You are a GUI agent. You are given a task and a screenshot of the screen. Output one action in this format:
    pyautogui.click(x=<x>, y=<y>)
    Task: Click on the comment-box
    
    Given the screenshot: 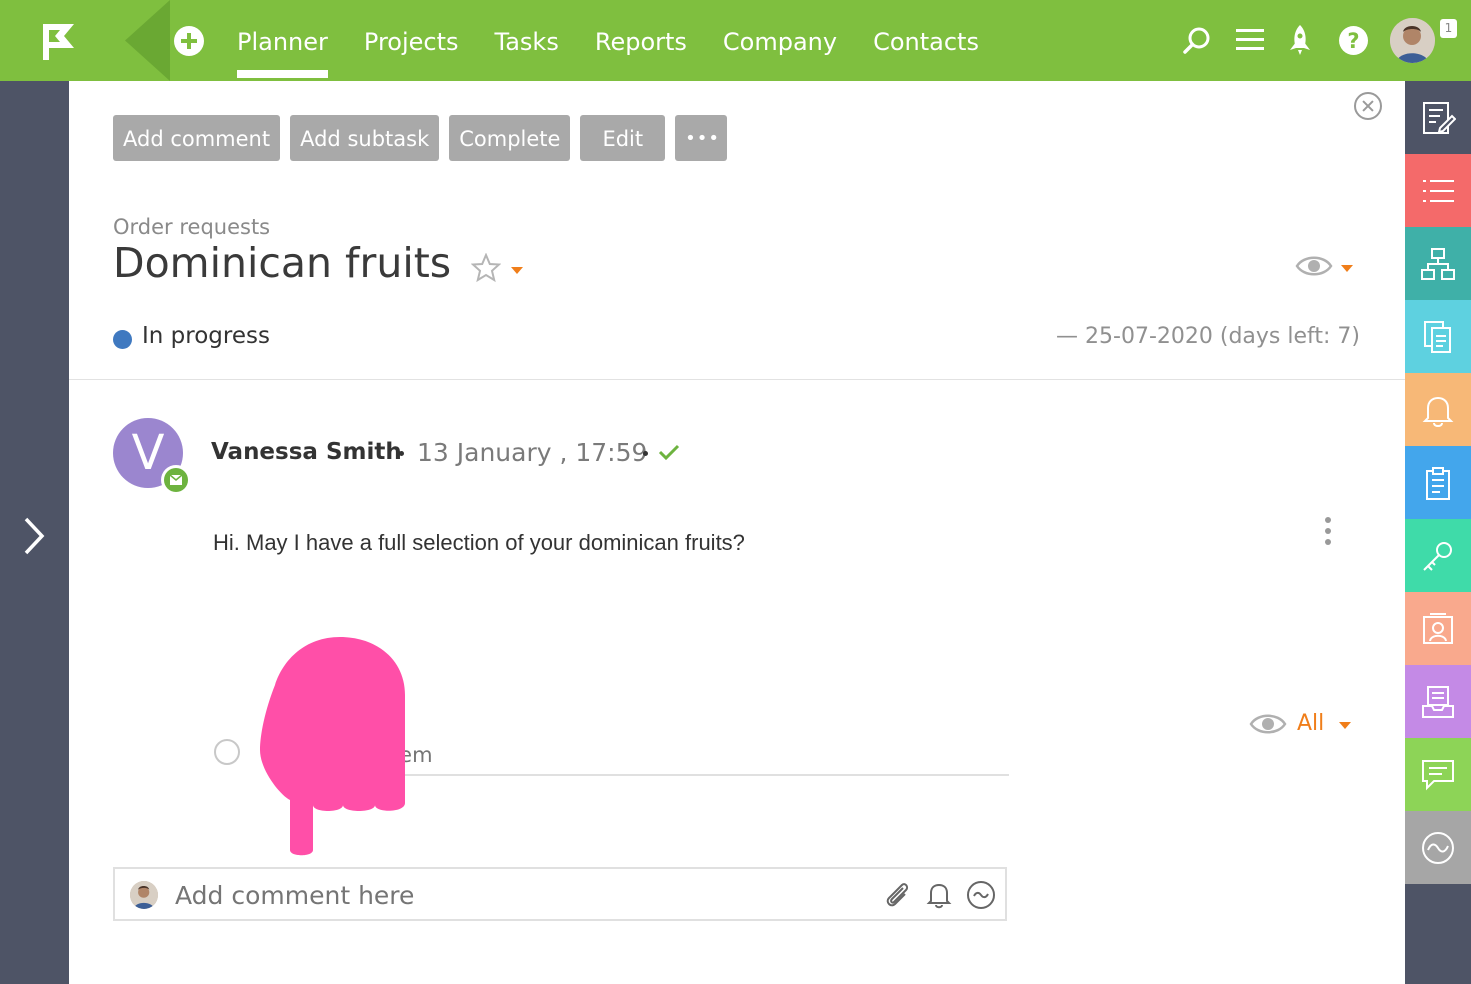 What is the action you would take?
    pyautogui.click(x=560, y=894)
    